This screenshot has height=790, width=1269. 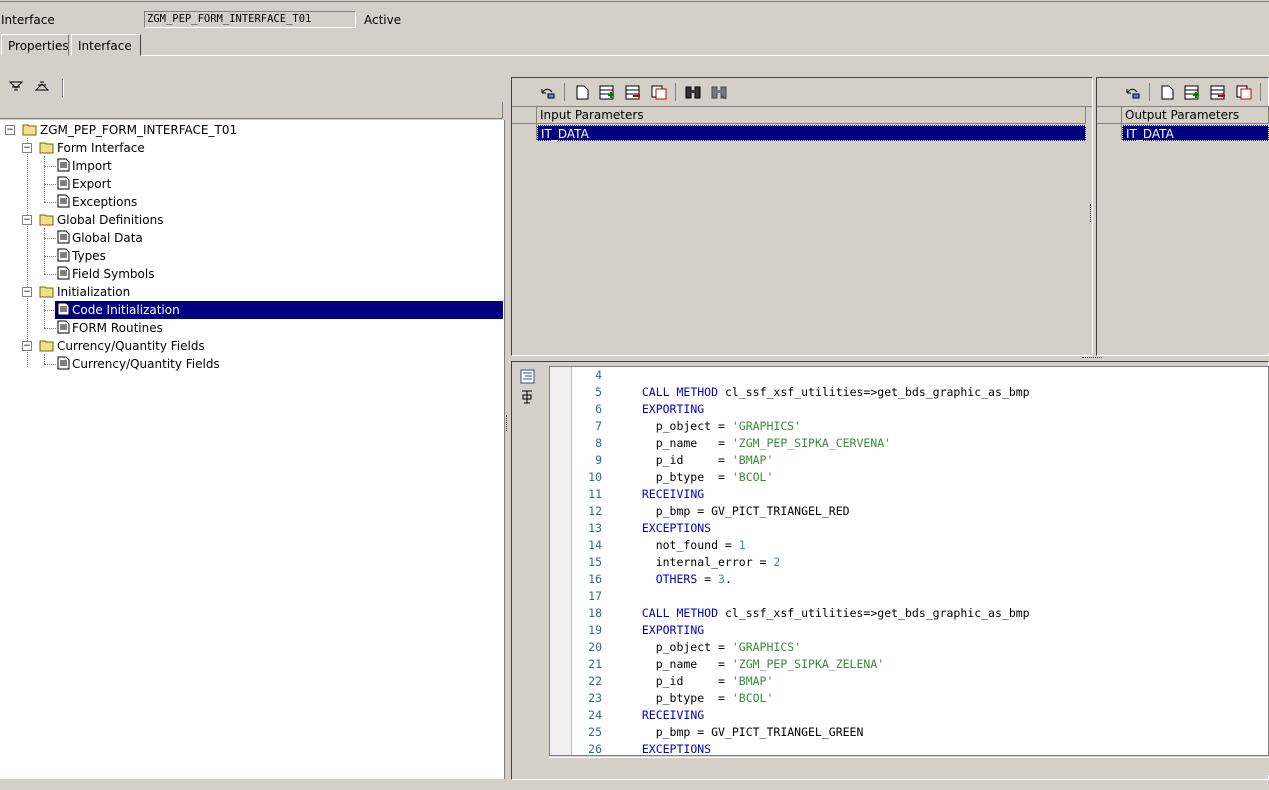 I want to click on code-line: 16 OTHERS = 3., so click(x=652, y=579).